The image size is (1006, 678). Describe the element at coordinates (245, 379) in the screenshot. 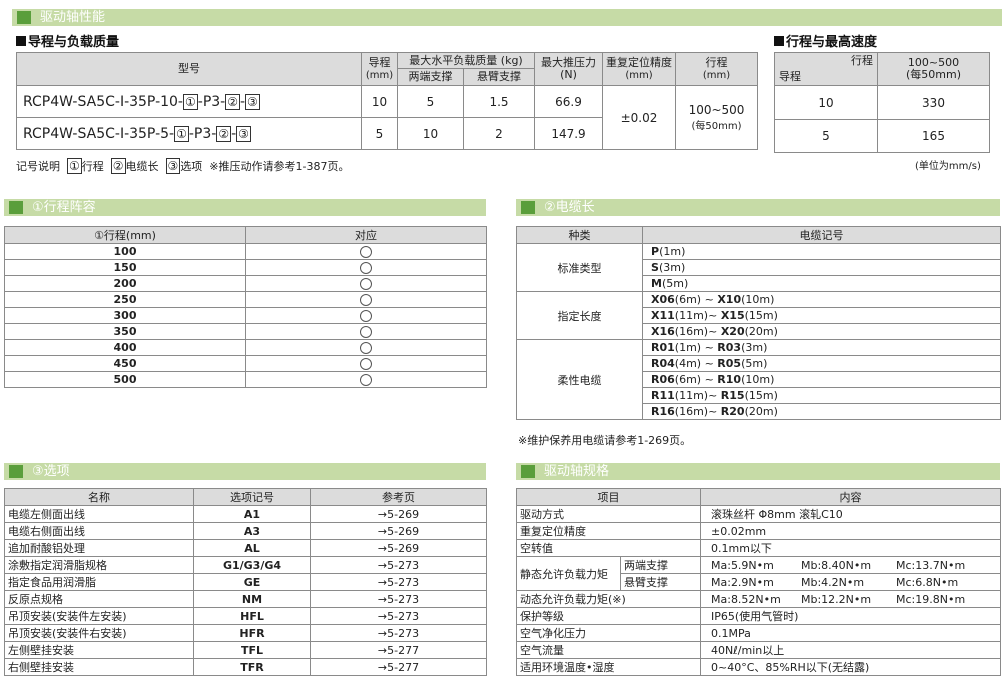

I see `table-row: 500` at that location.